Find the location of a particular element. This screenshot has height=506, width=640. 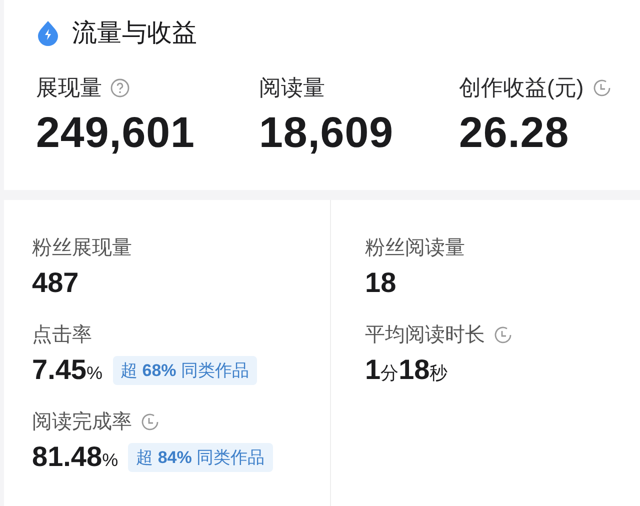

metric-value: 1分18秒 is located at coordinates (406, 370).